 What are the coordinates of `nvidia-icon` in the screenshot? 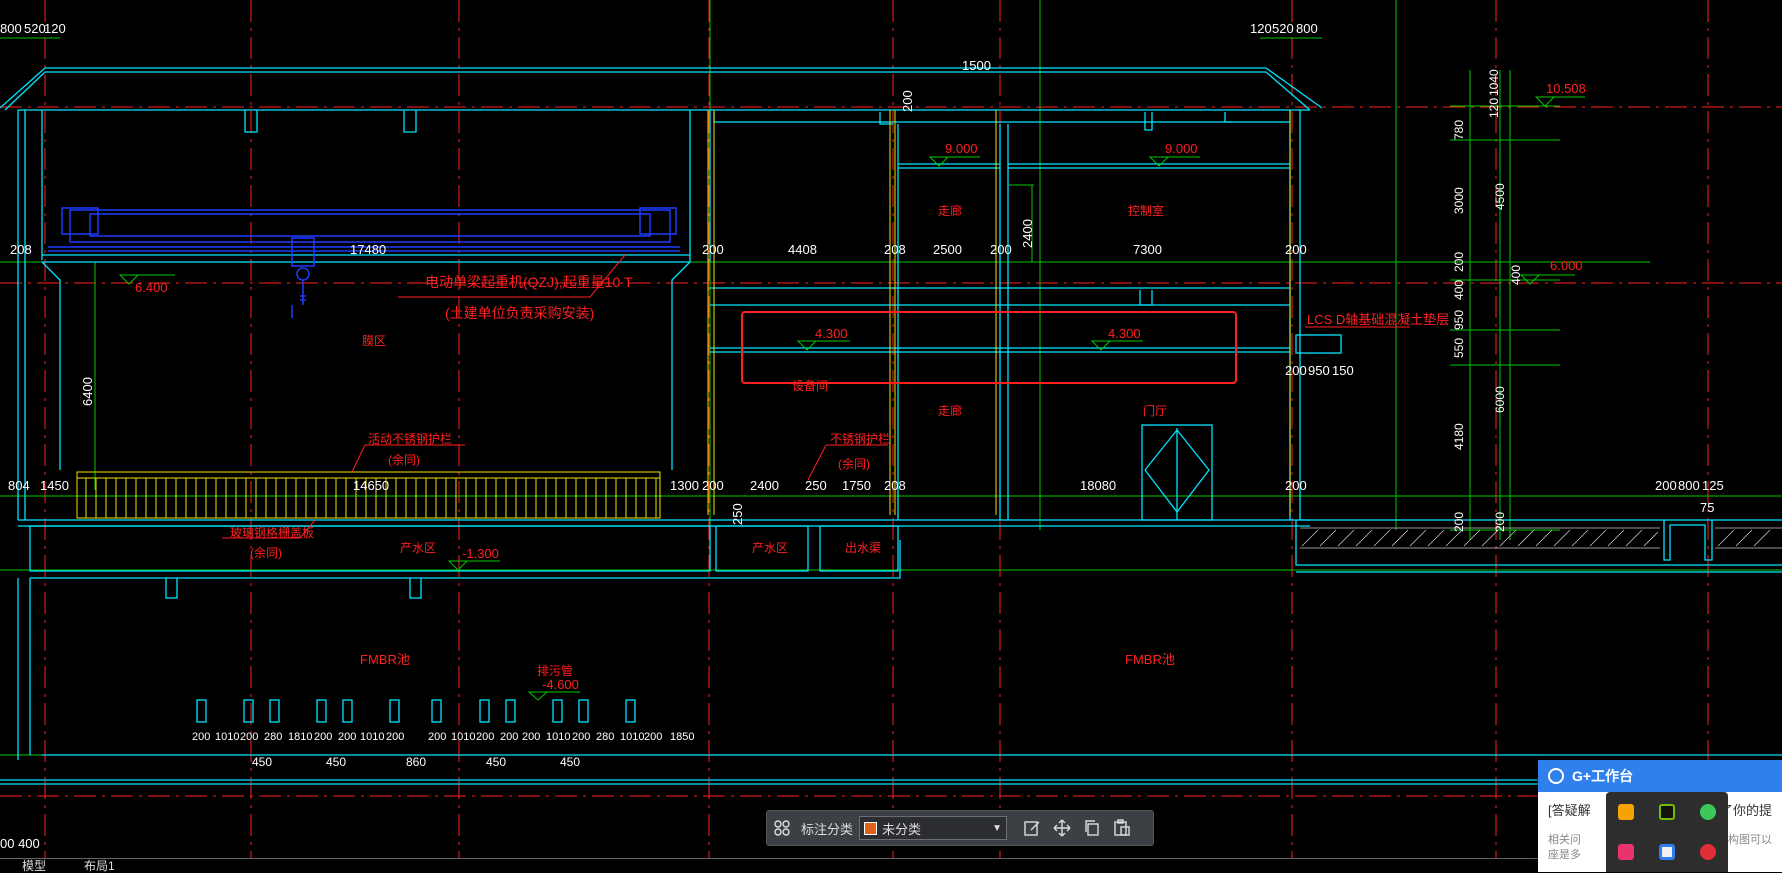 It's located at (1666, 812).